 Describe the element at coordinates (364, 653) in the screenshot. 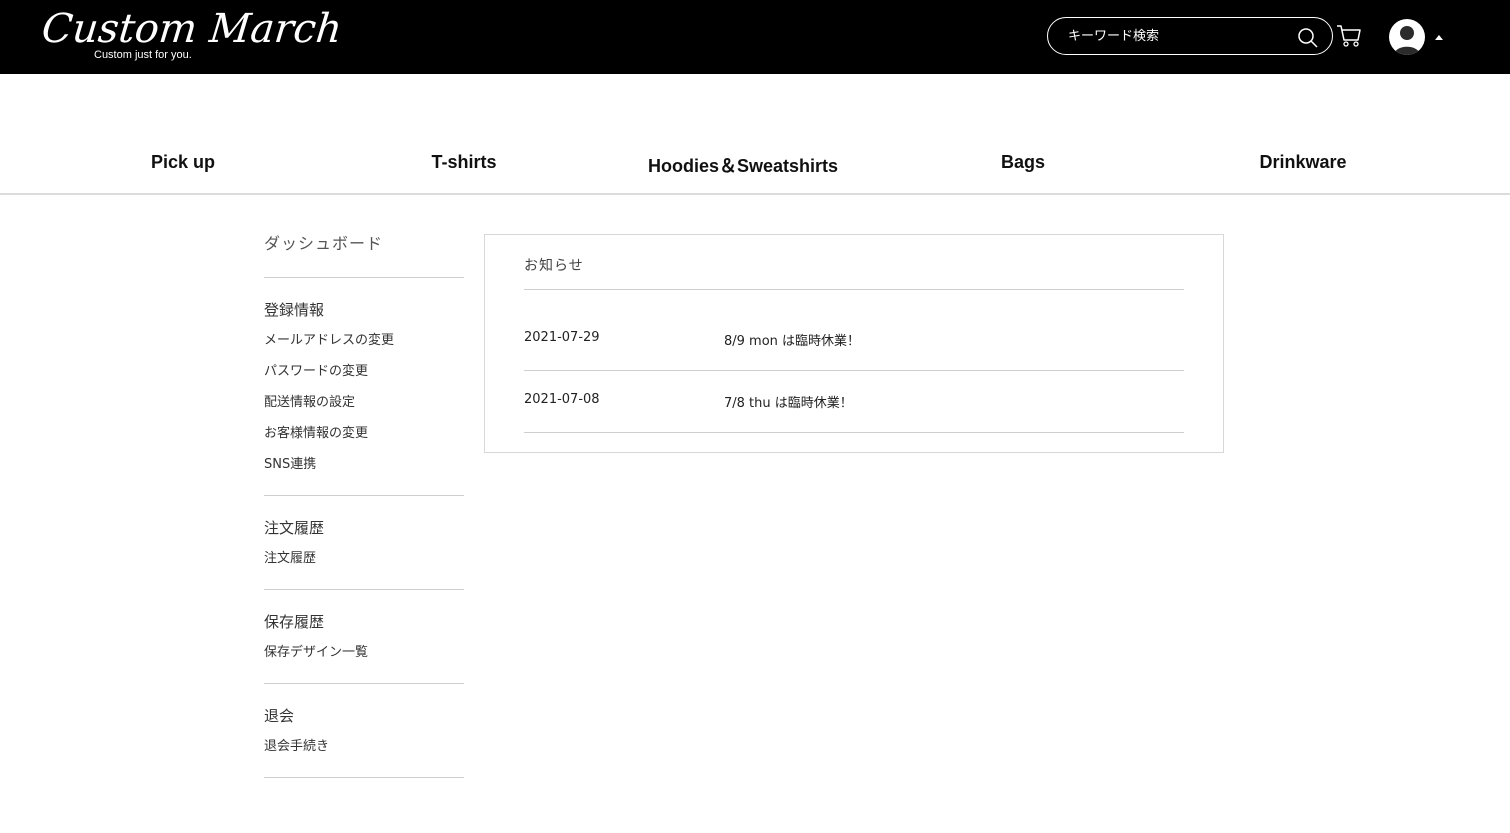

I see `sidebar-link-saved-designs: 保存デザイン一覧` at that location.